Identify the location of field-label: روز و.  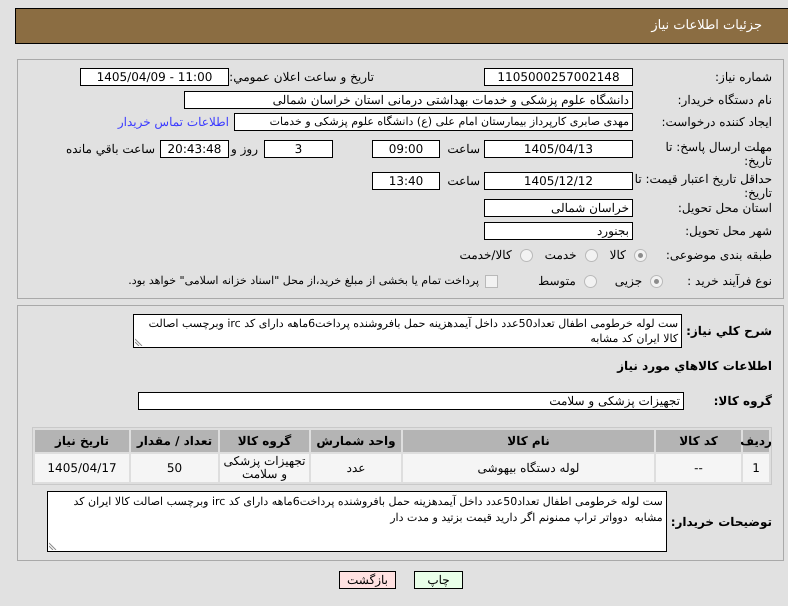
(244, 149).